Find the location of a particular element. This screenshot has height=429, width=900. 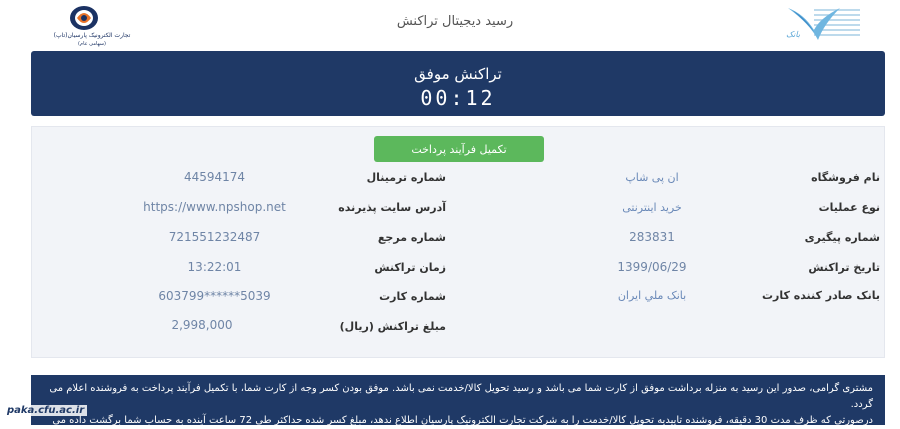

countdown-timer: 00:12 is located at coordinates (458, 98).